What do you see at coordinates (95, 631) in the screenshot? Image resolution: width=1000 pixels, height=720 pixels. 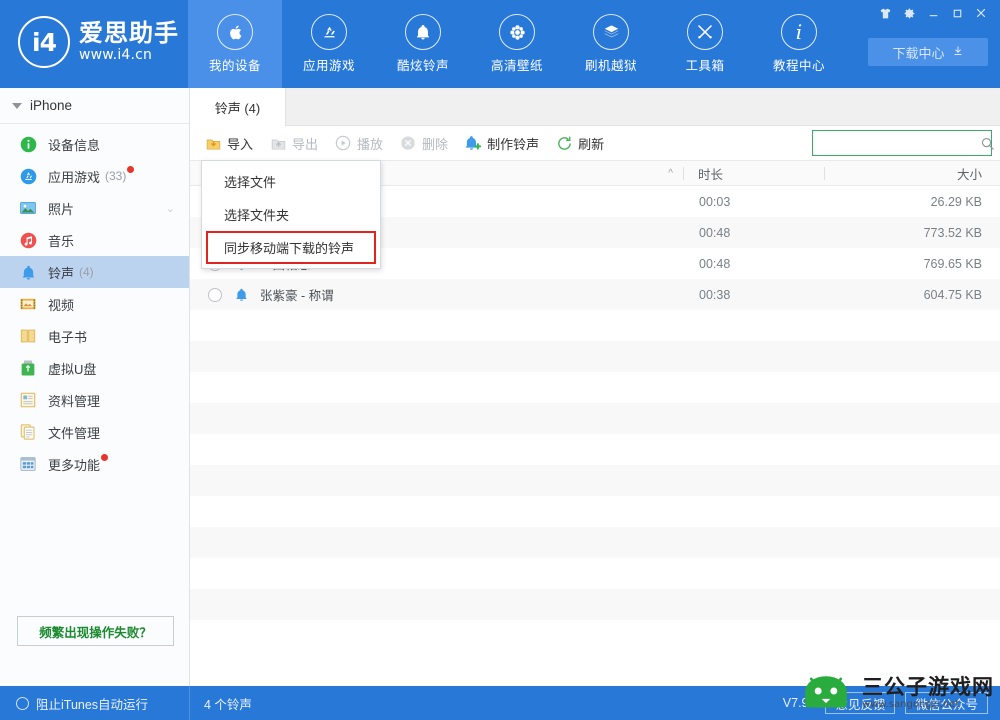 I see `help-frequent-failure-button: 频繁出现操作失败？` at bounding box center [95, 631].